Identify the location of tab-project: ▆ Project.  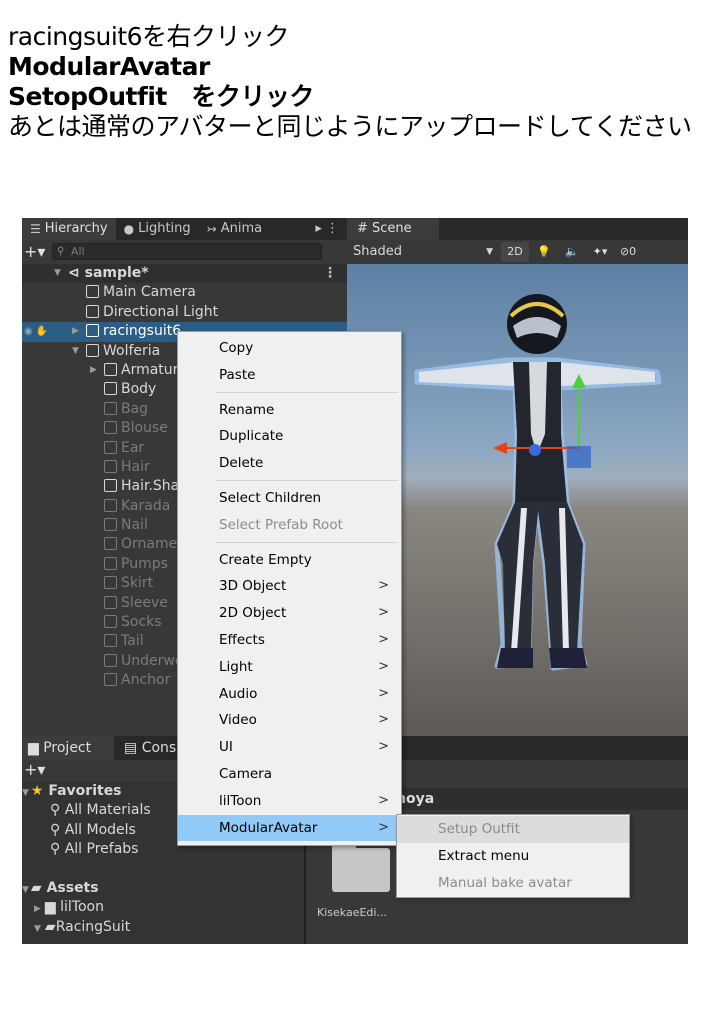
(68, 748).